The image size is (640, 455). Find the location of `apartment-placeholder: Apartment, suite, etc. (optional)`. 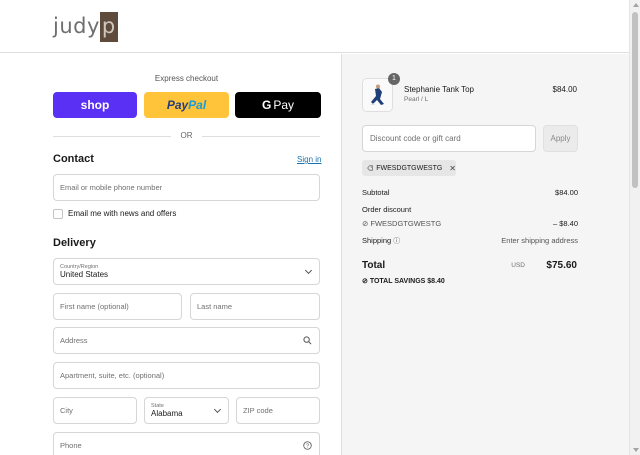

apartment-placeholder: Apartment, suite, etc. (optional) is located at coordinates (112, 375).